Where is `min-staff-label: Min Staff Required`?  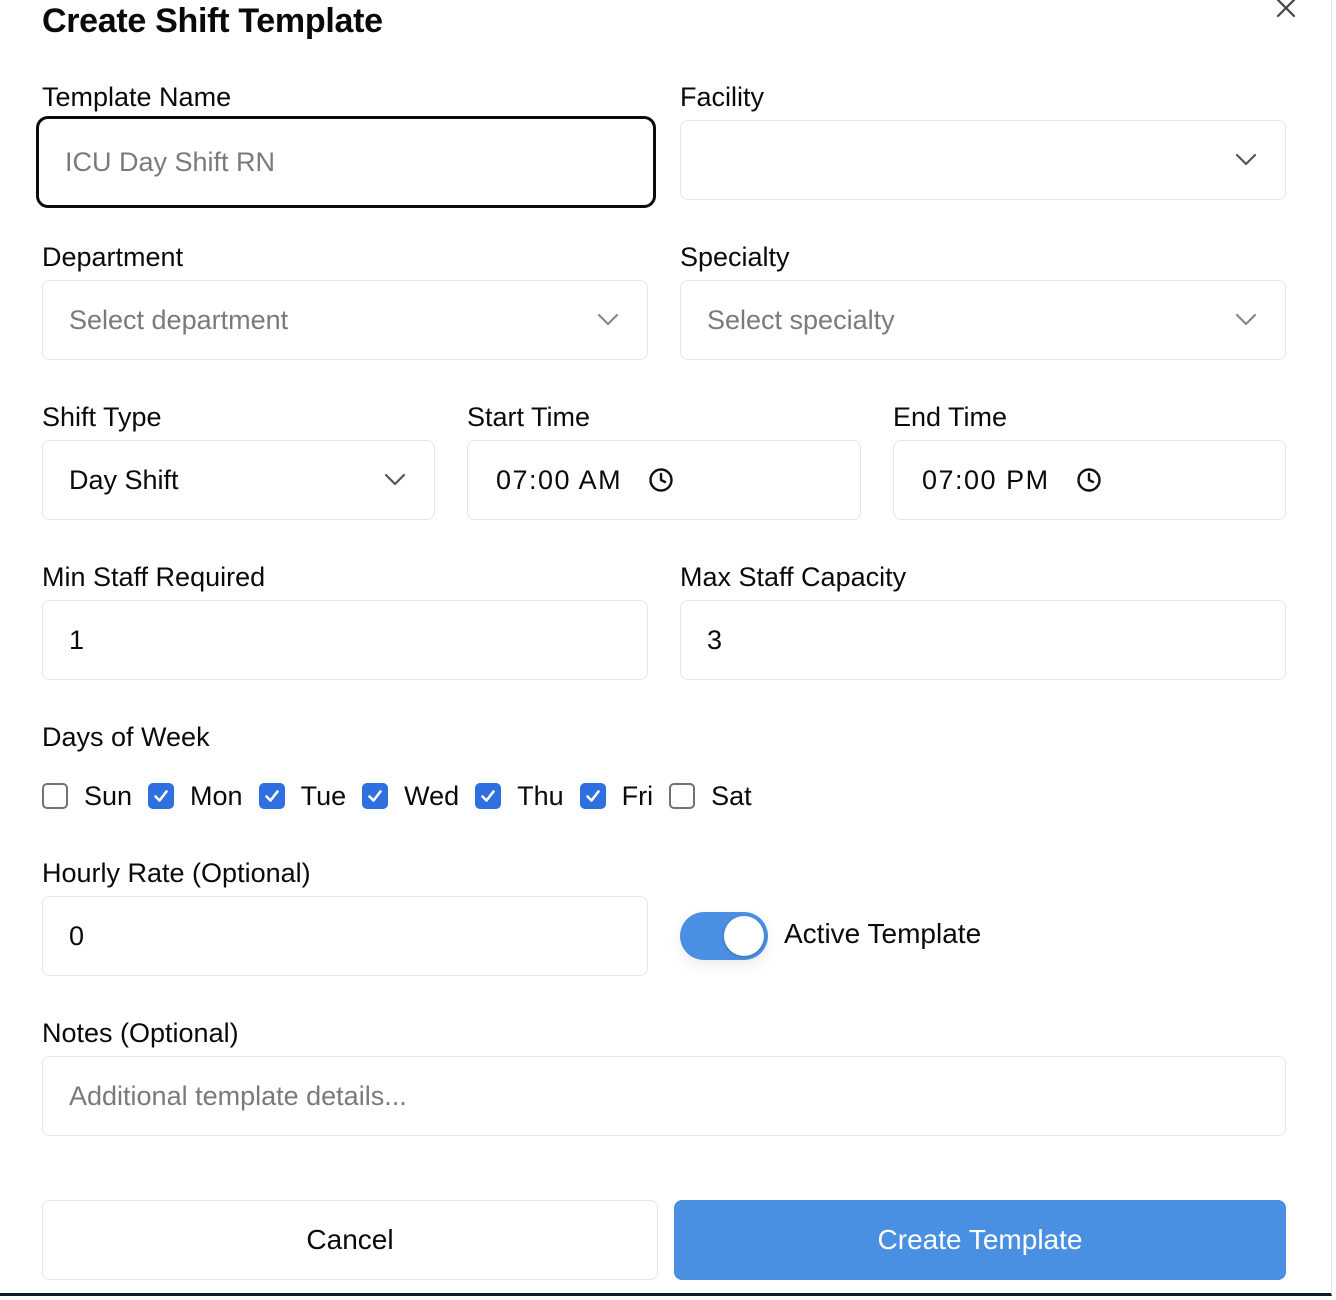
min-staff-label: Min Staff Required is located at coordinates (154, 577).